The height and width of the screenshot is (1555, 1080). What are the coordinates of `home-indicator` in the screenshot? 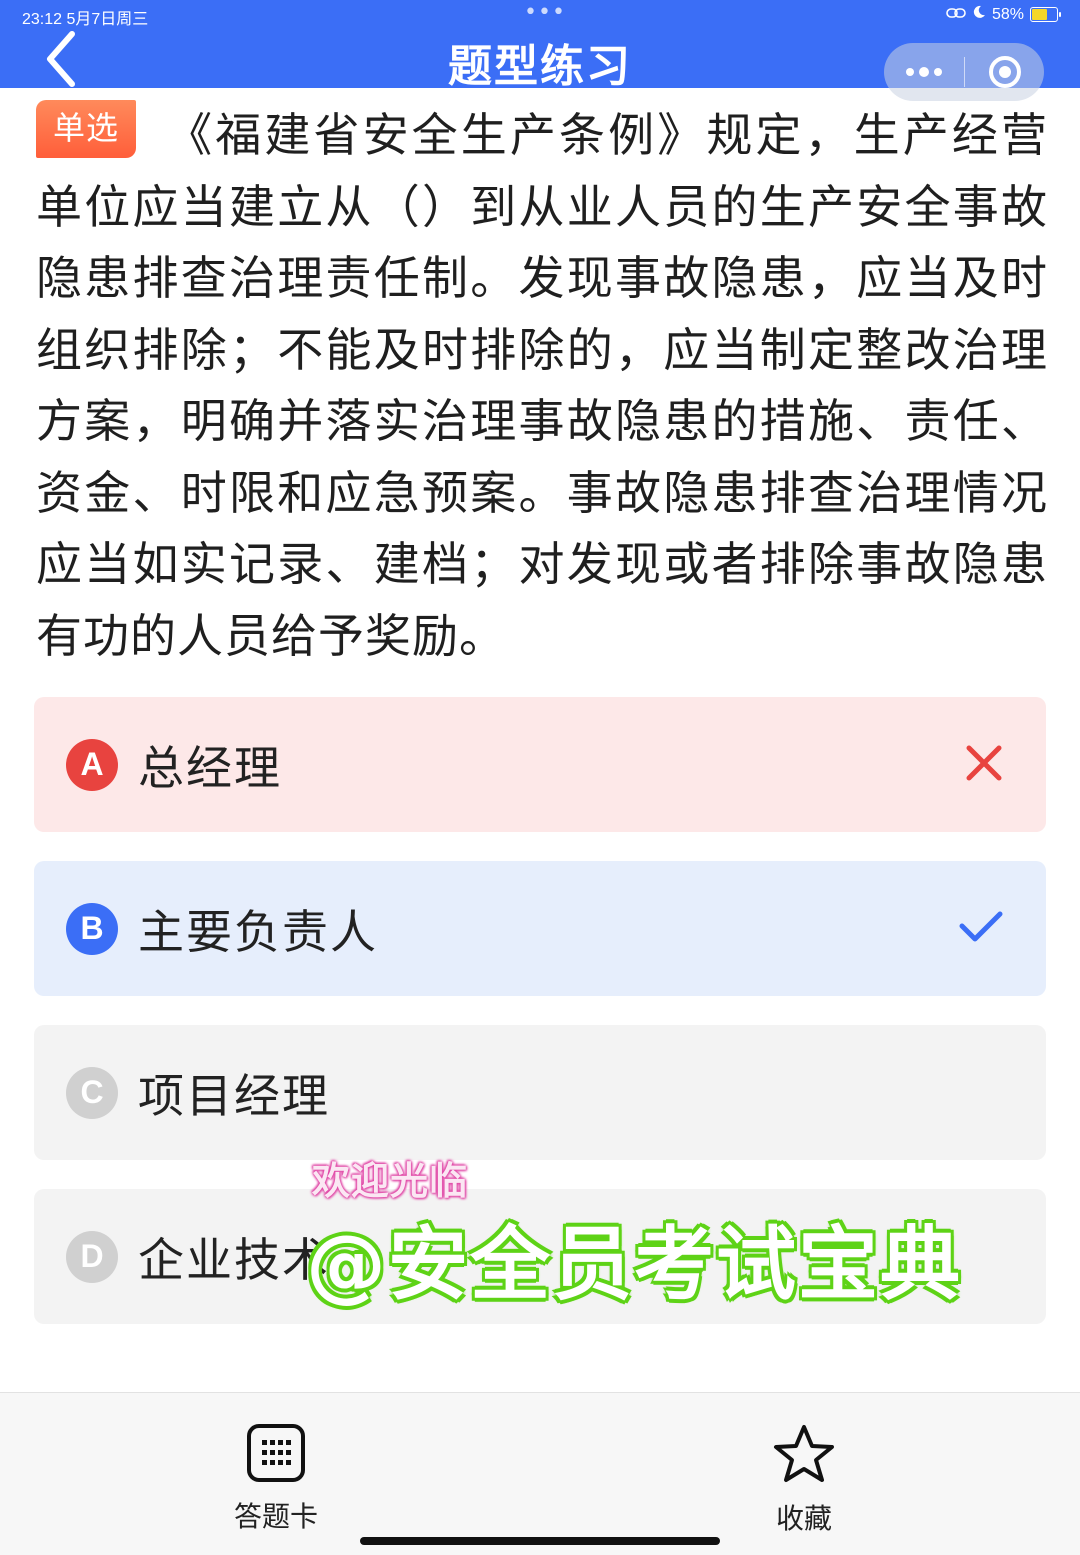 It's located at (540, 1541).